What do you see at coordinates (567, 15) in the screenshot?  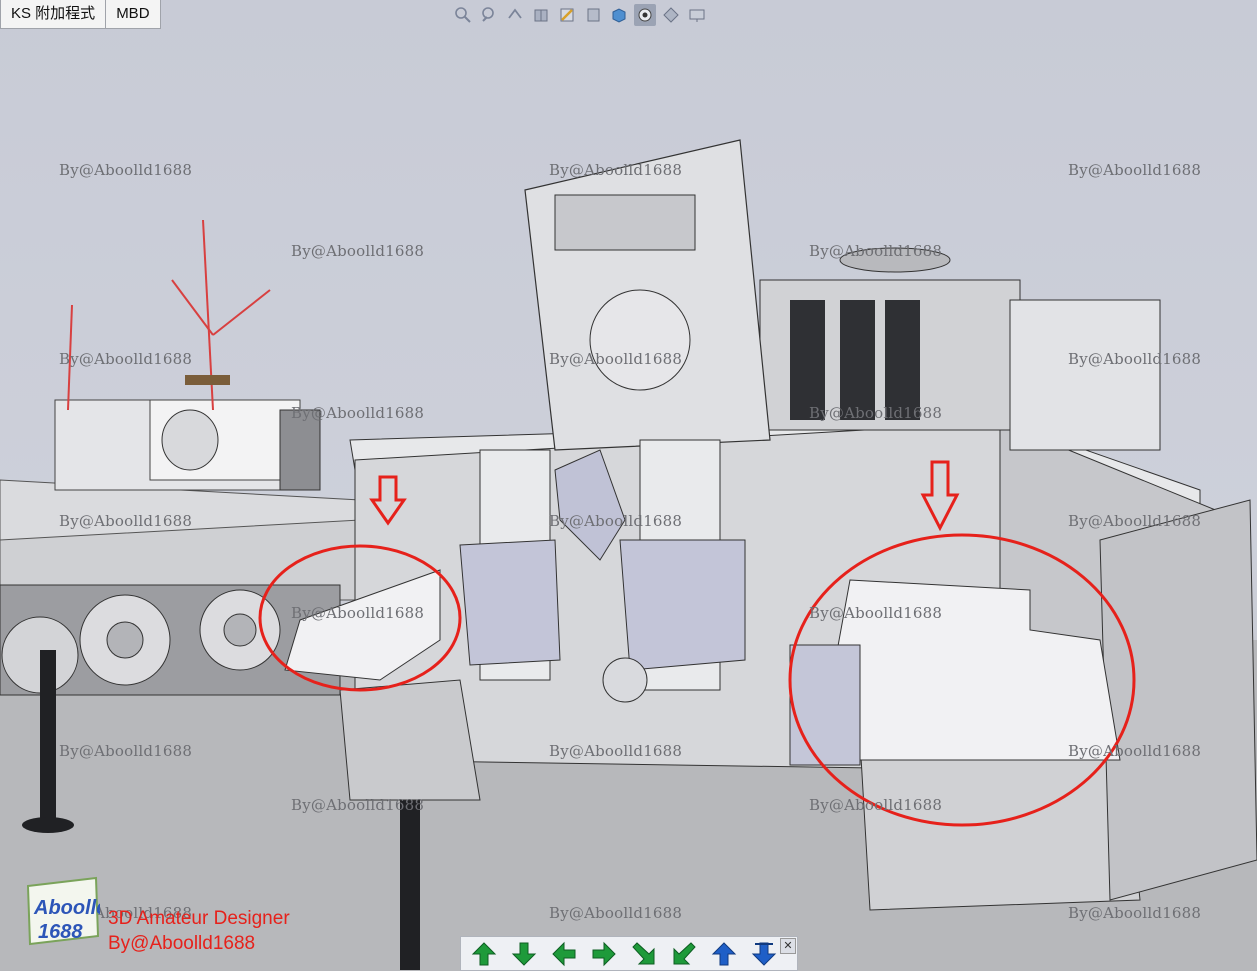 I see `view-orientation-icon` at bounding box center [567, 15].